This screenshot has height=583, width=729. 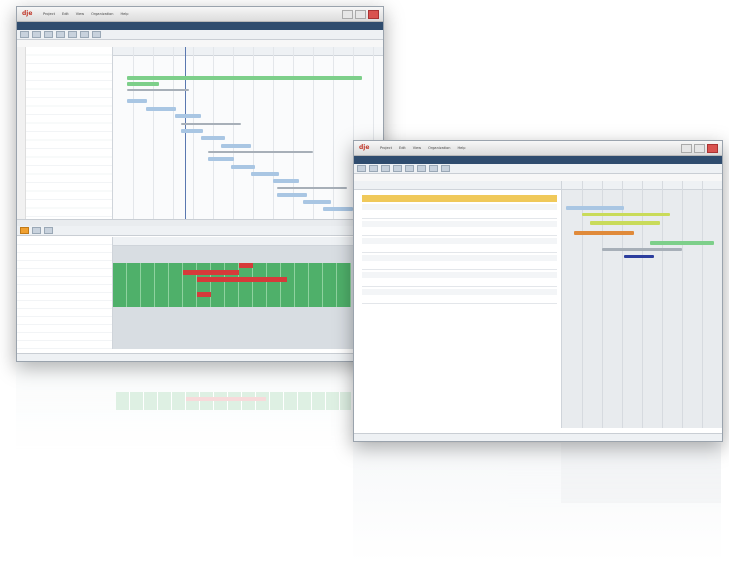 What do you see at coordinates (200, 35) in the screenshot?
I see `toolbar` at bounding box center [200, 35].